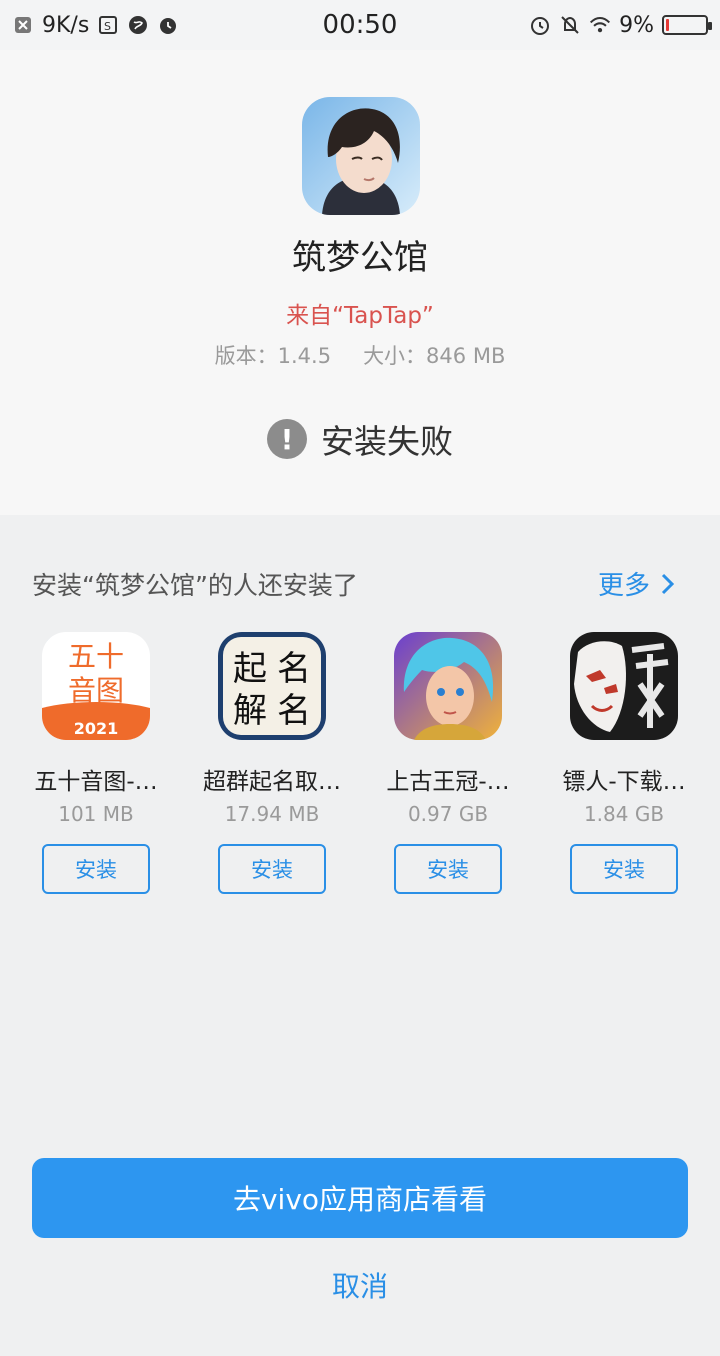 Image resolution: width=720 pixels, height=1356 pixels. I want to click on ancient-crown-game-icon, so click(448, 686).